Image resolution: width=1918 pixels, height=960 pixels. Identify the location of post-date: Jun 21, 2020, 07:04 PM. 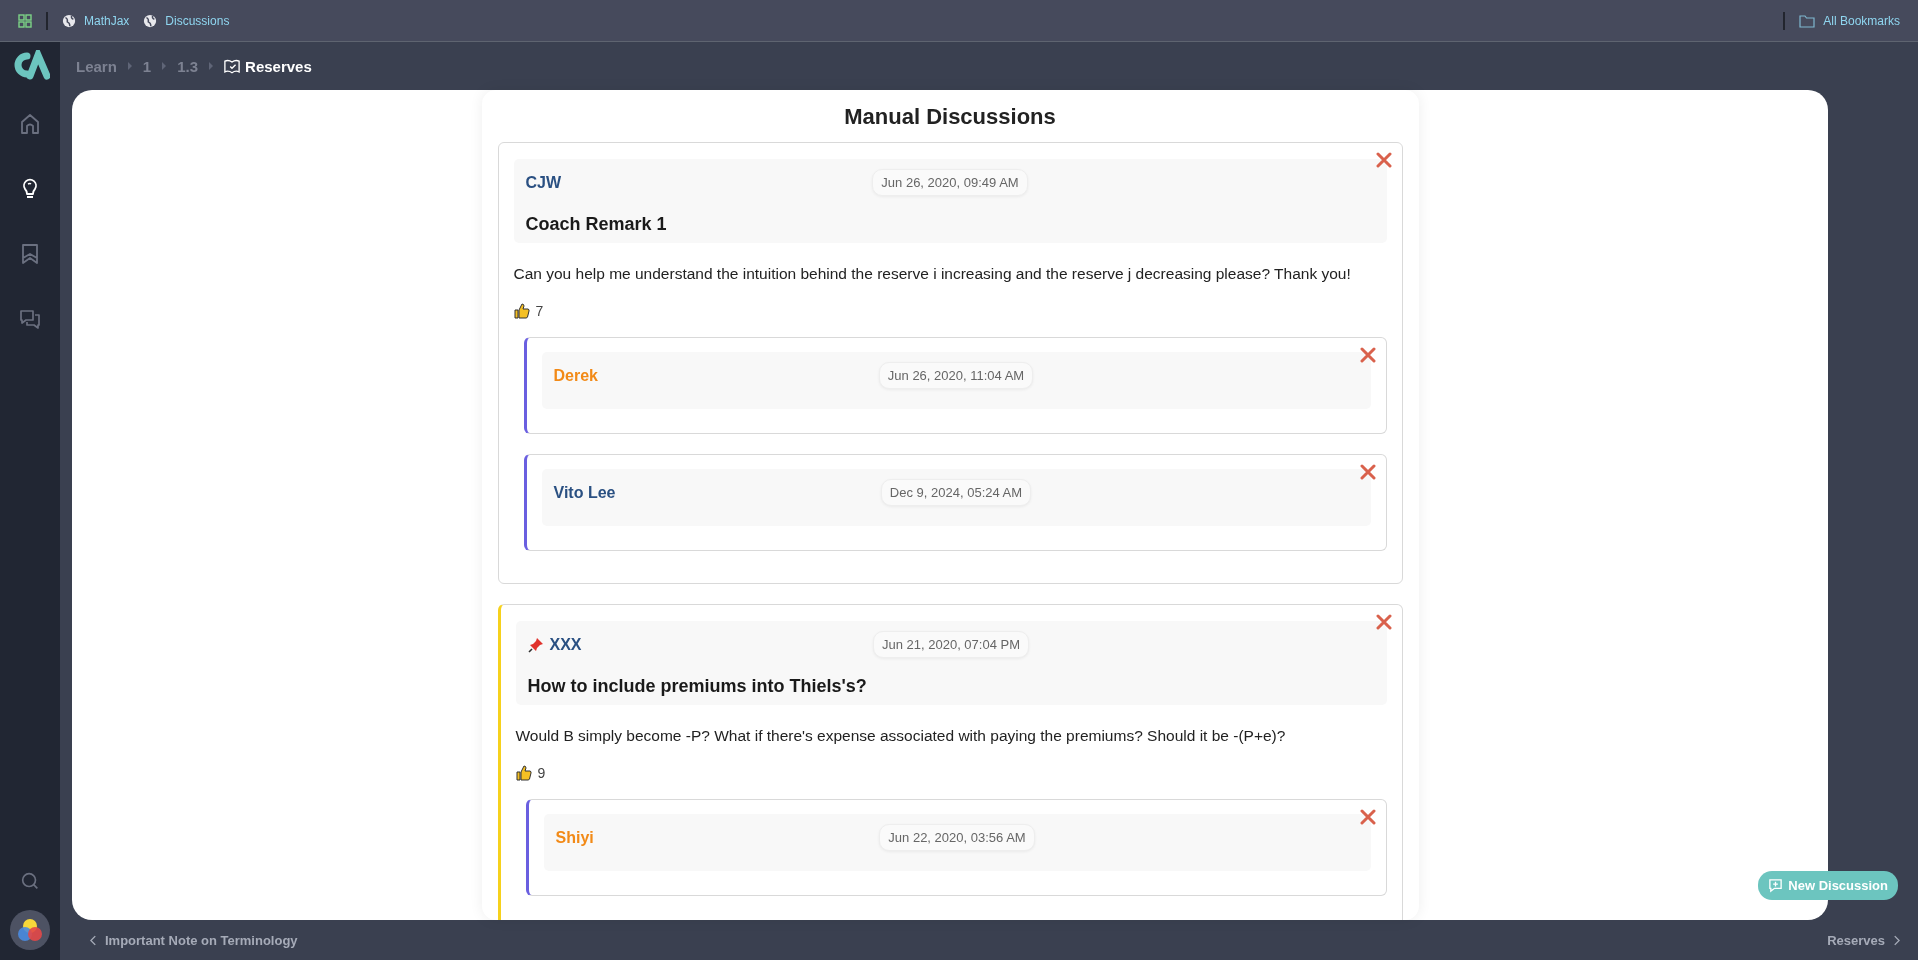
(950, 644).